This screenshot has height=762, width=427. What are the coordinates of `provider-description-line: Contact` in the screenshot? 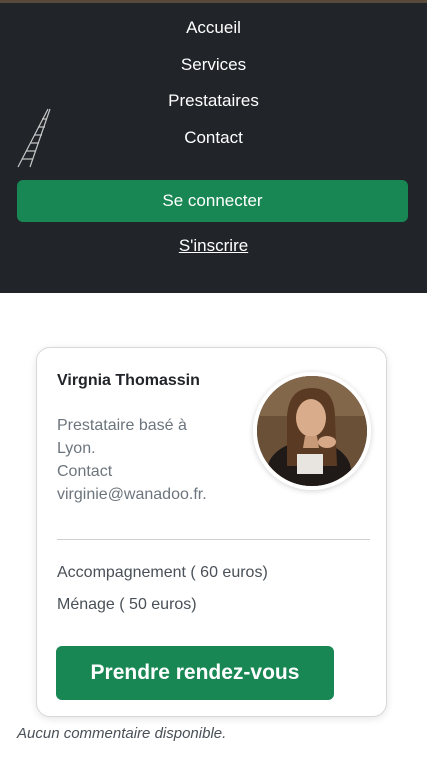 It's located at (85, 471).